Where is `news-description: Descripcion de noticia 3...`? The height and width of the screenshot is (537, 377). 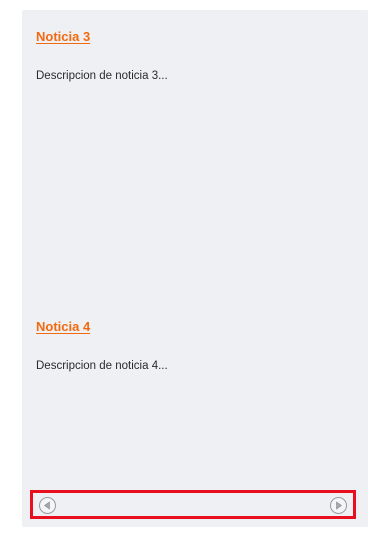
news-description: Descripcion de noticia 3... is located at coordinates (102, 76).